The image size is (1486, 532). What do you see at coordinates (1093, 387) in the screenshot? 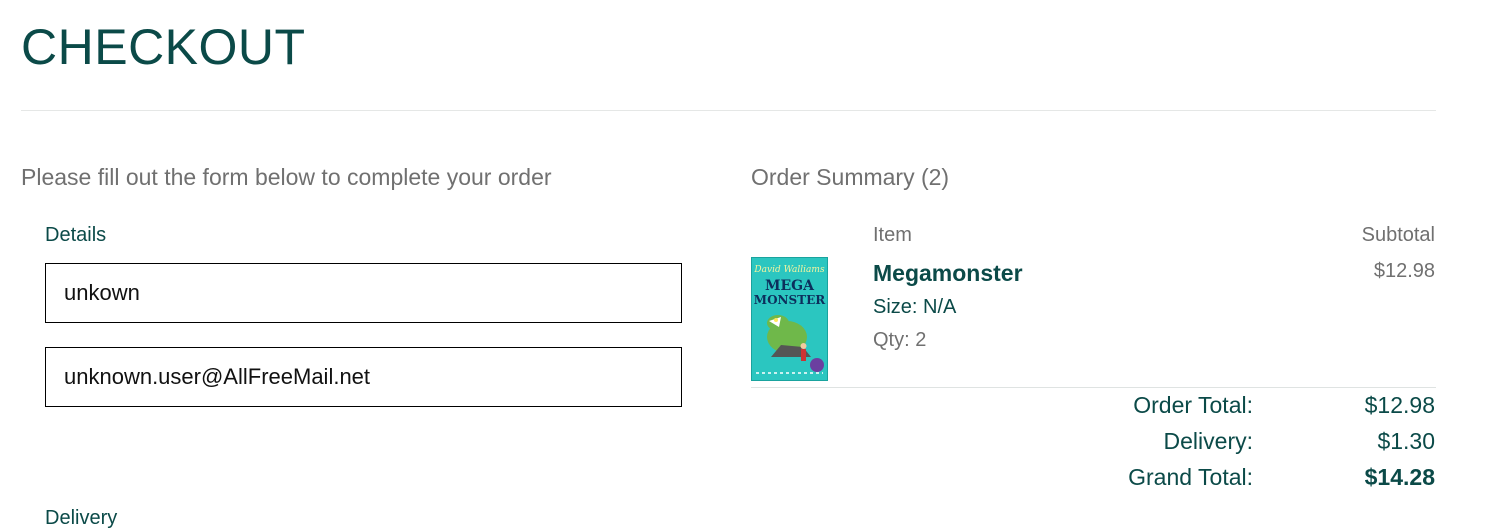
I see `summary-divider` at bounding box center [1093, 387].